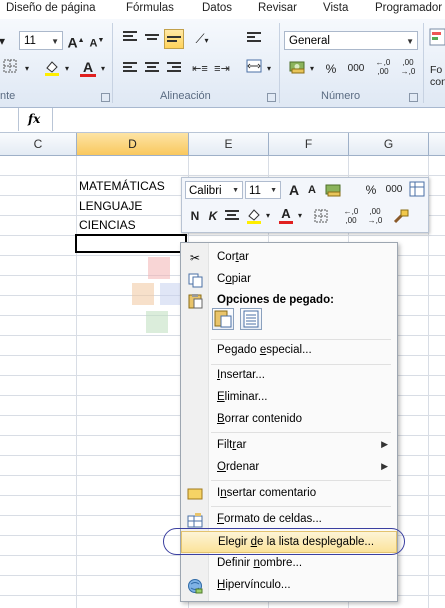 Image resolution: width=445 pixels, height=608 pixels. Describe the element at coordinates (34, 119) in the screenshot. I see `insert-function-button: fx` at that location.